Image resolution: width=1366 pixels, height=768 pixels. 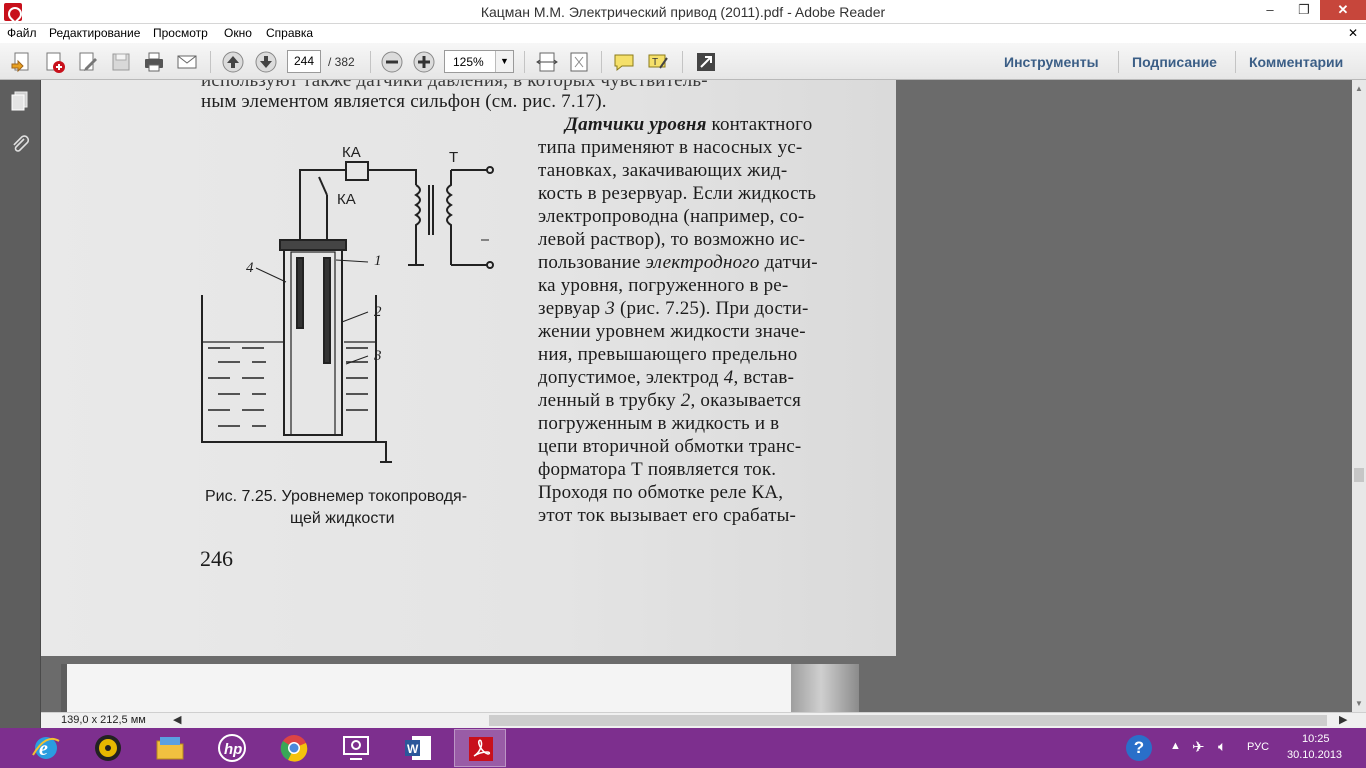 What do you see at coordinates (1222, 746) in the screenshot?
I see `volume-icon: 🔈︎` at bounding box center [1222, 746].